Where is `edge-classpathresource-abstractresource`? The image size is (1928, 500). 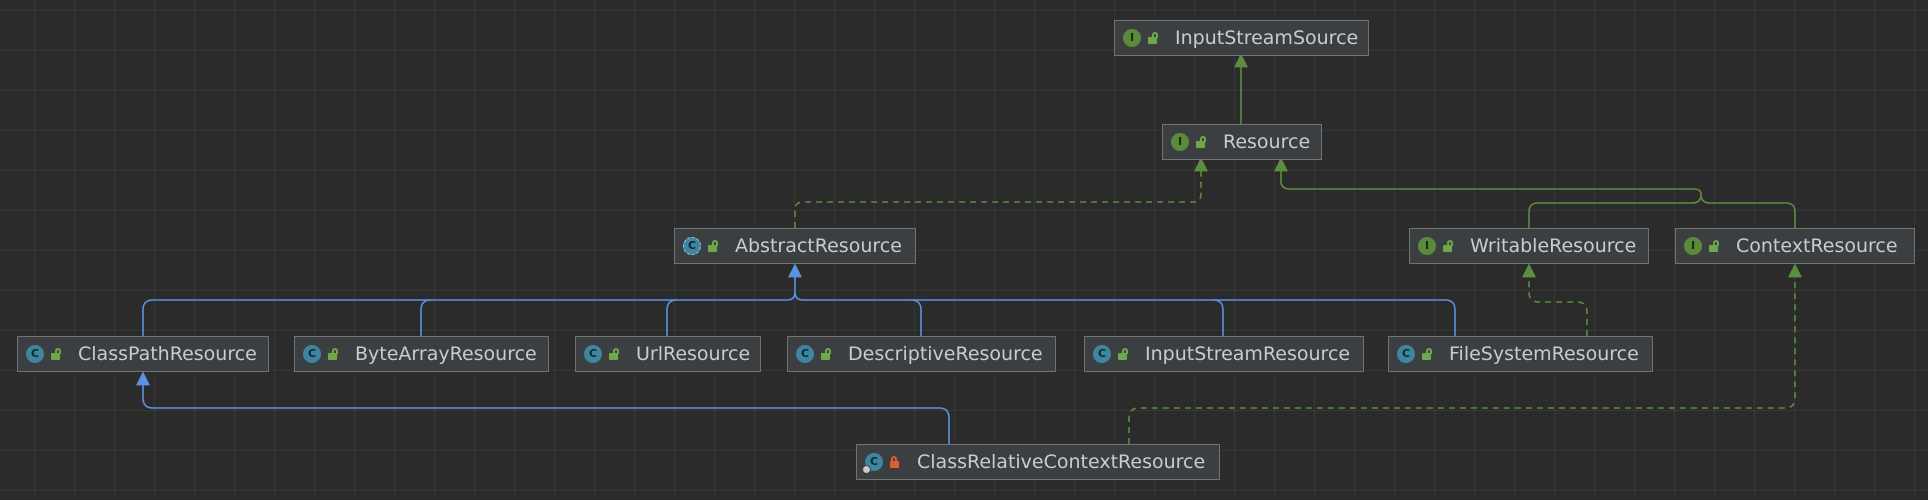
edge-classpathresource-abstractresource is located at coordinates (472, 299).